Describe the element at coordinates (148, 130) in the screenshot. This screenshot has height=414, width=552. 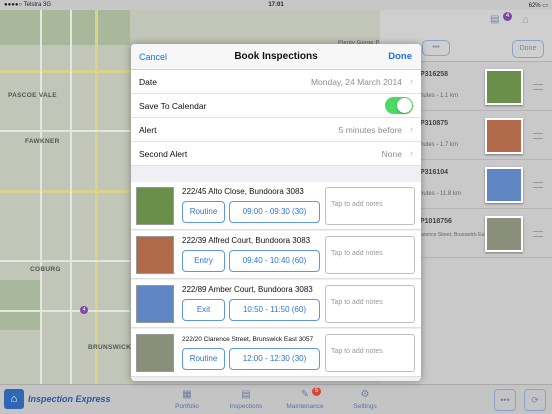
I see `setting-label: Alert` at that location.